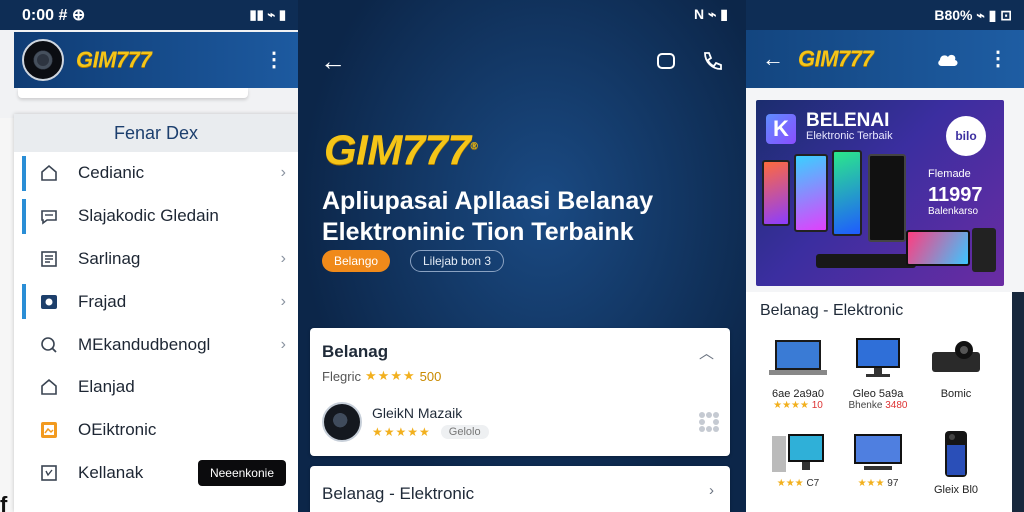 This screenshot has height=512, width=1024. Describe the element at coordinates (49, 345) in the screenshot. I see `search-icon` at that location.